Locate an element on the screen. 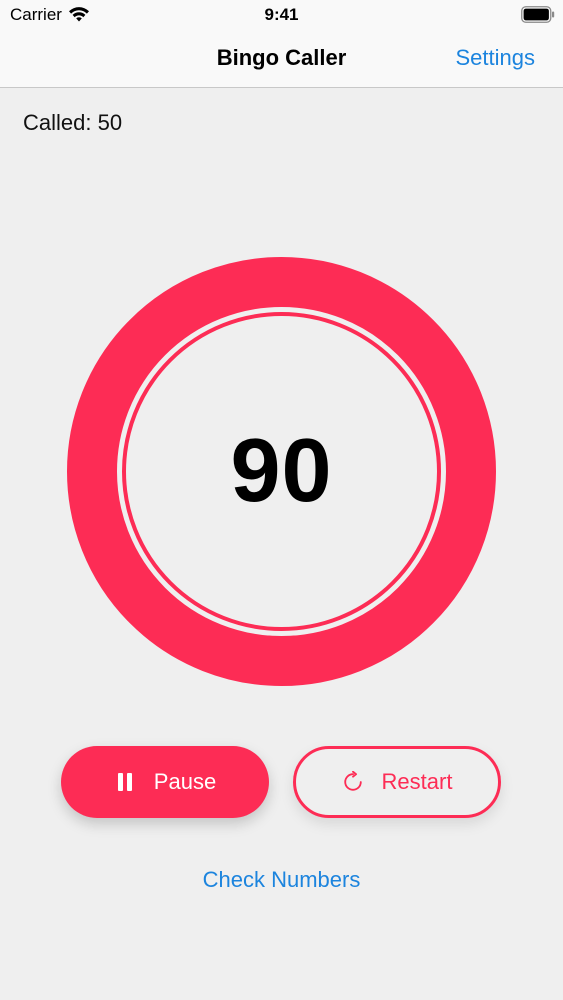 The width and height of the screenshot is (563, 1000). pause-button: Pause is located at coordinates (165, 782).